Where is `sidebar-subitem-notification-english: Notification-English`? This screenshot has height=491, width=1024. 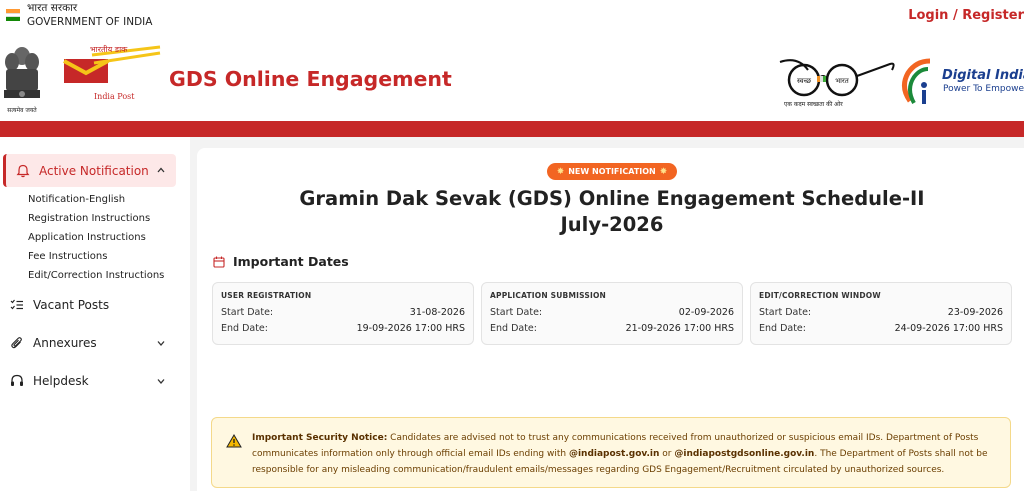 sidebar-subitem-notification-english: Notification-English is located at coordinates (76, 199).